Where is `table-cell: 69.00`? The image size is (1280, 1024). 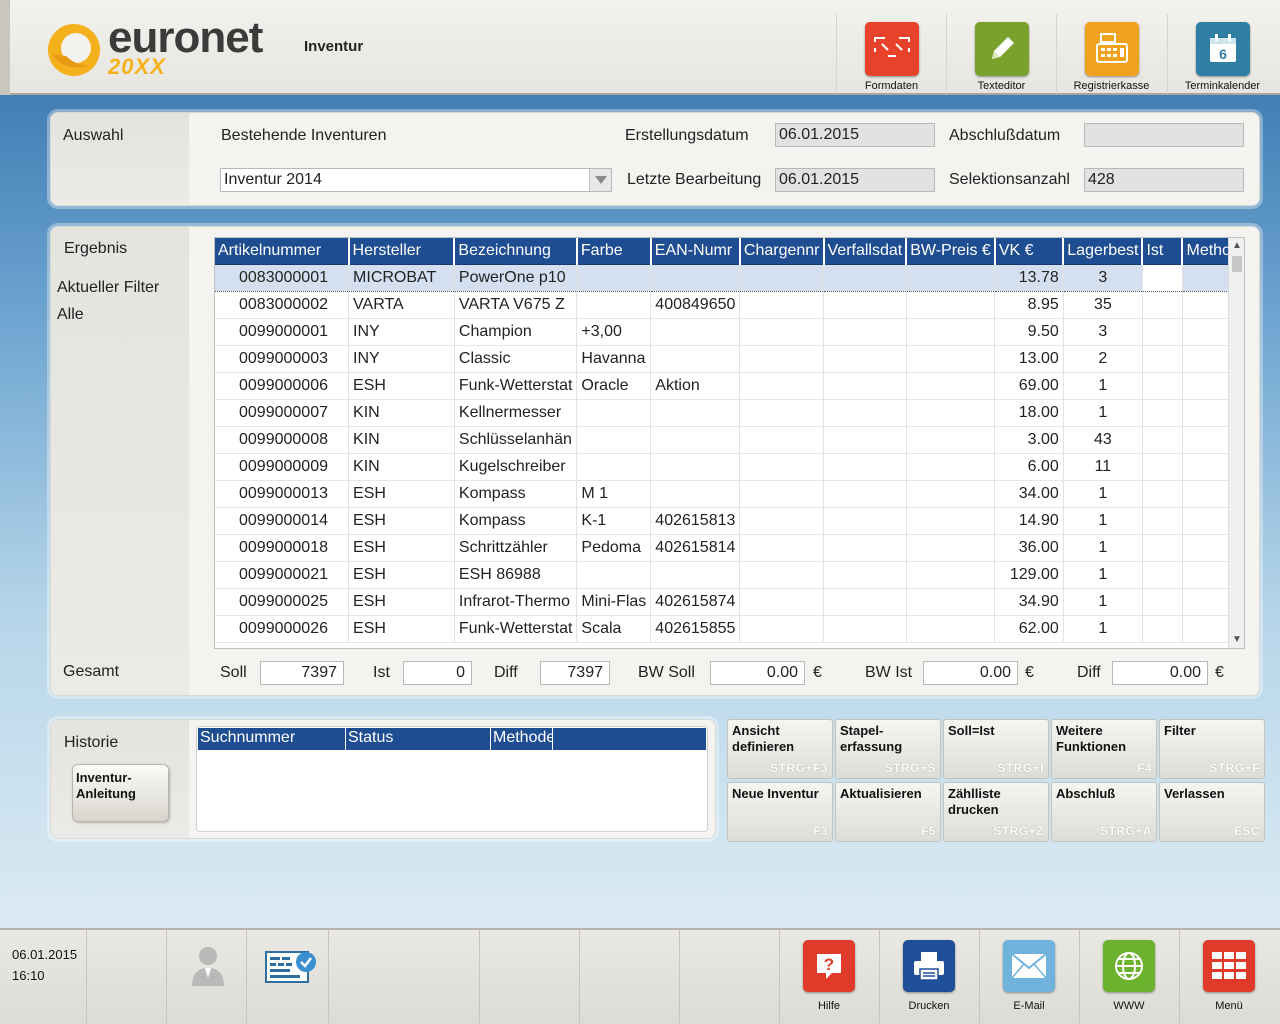 table-cell: 69.00 is located at coordinates (1029, 386).